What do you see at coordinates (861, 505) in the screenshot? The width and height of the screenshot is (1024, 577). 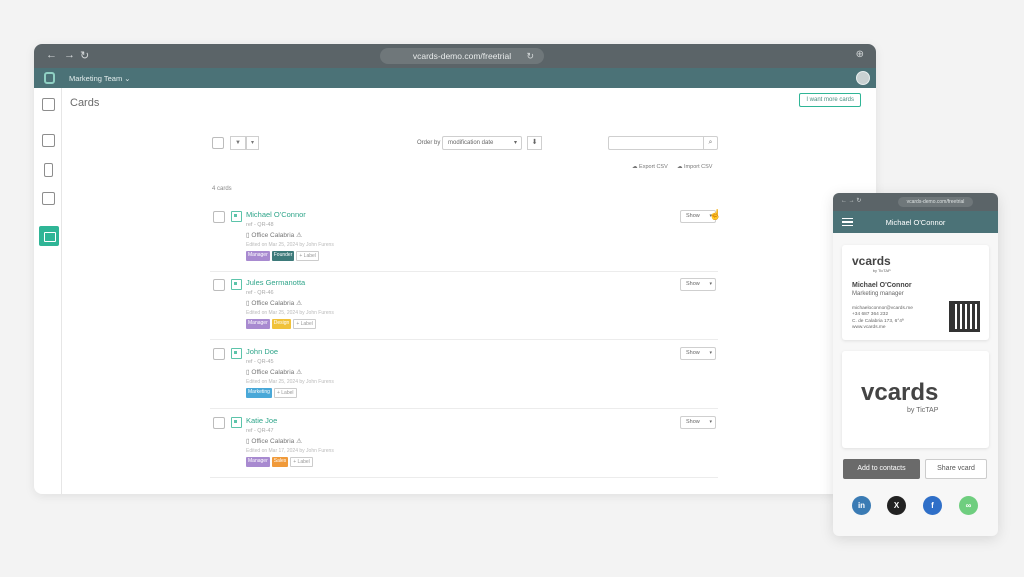 I see `linkedin-icon: in` at bounding box center [861, 505].